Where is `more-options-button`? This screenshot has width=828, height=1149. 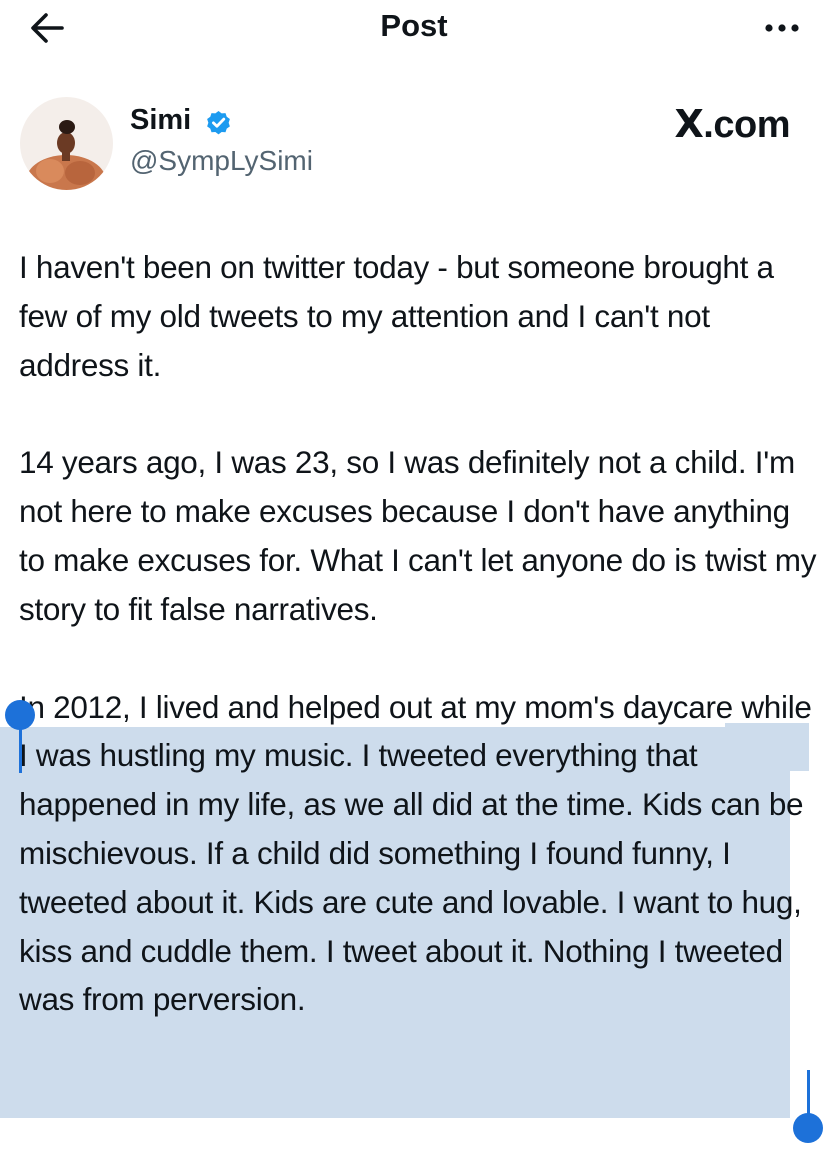 more-options-button is located at coordinates (782, 28).